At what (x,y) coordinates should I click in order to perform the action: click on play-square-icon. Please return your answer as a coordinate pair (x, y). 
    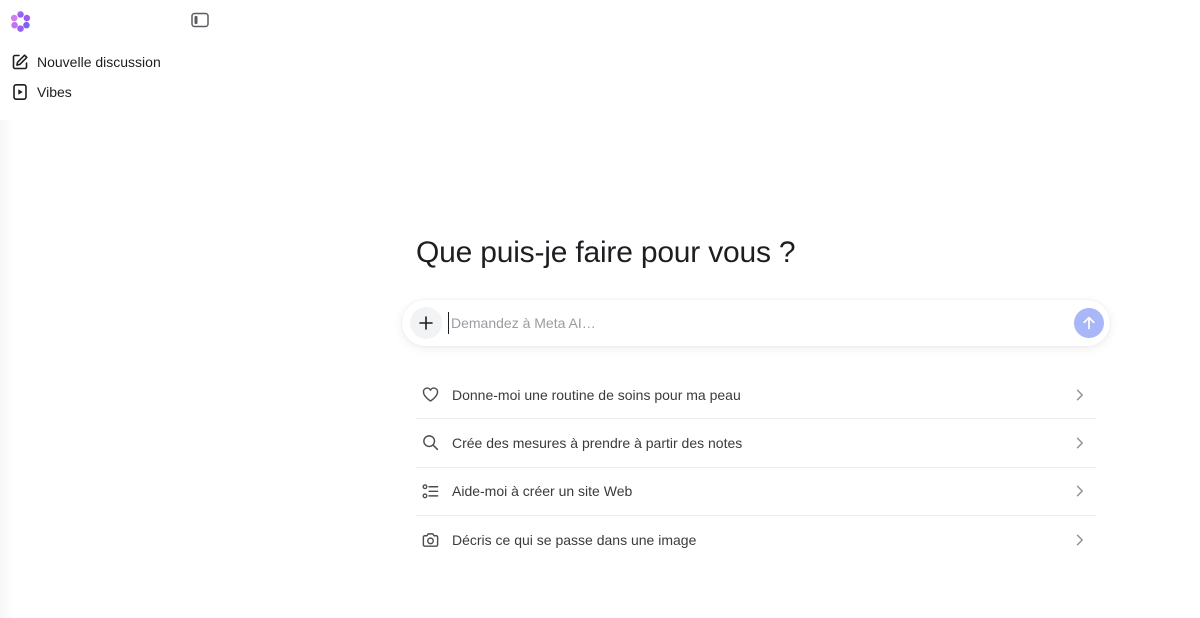
    Looking at the image, I should click on (20, 92).